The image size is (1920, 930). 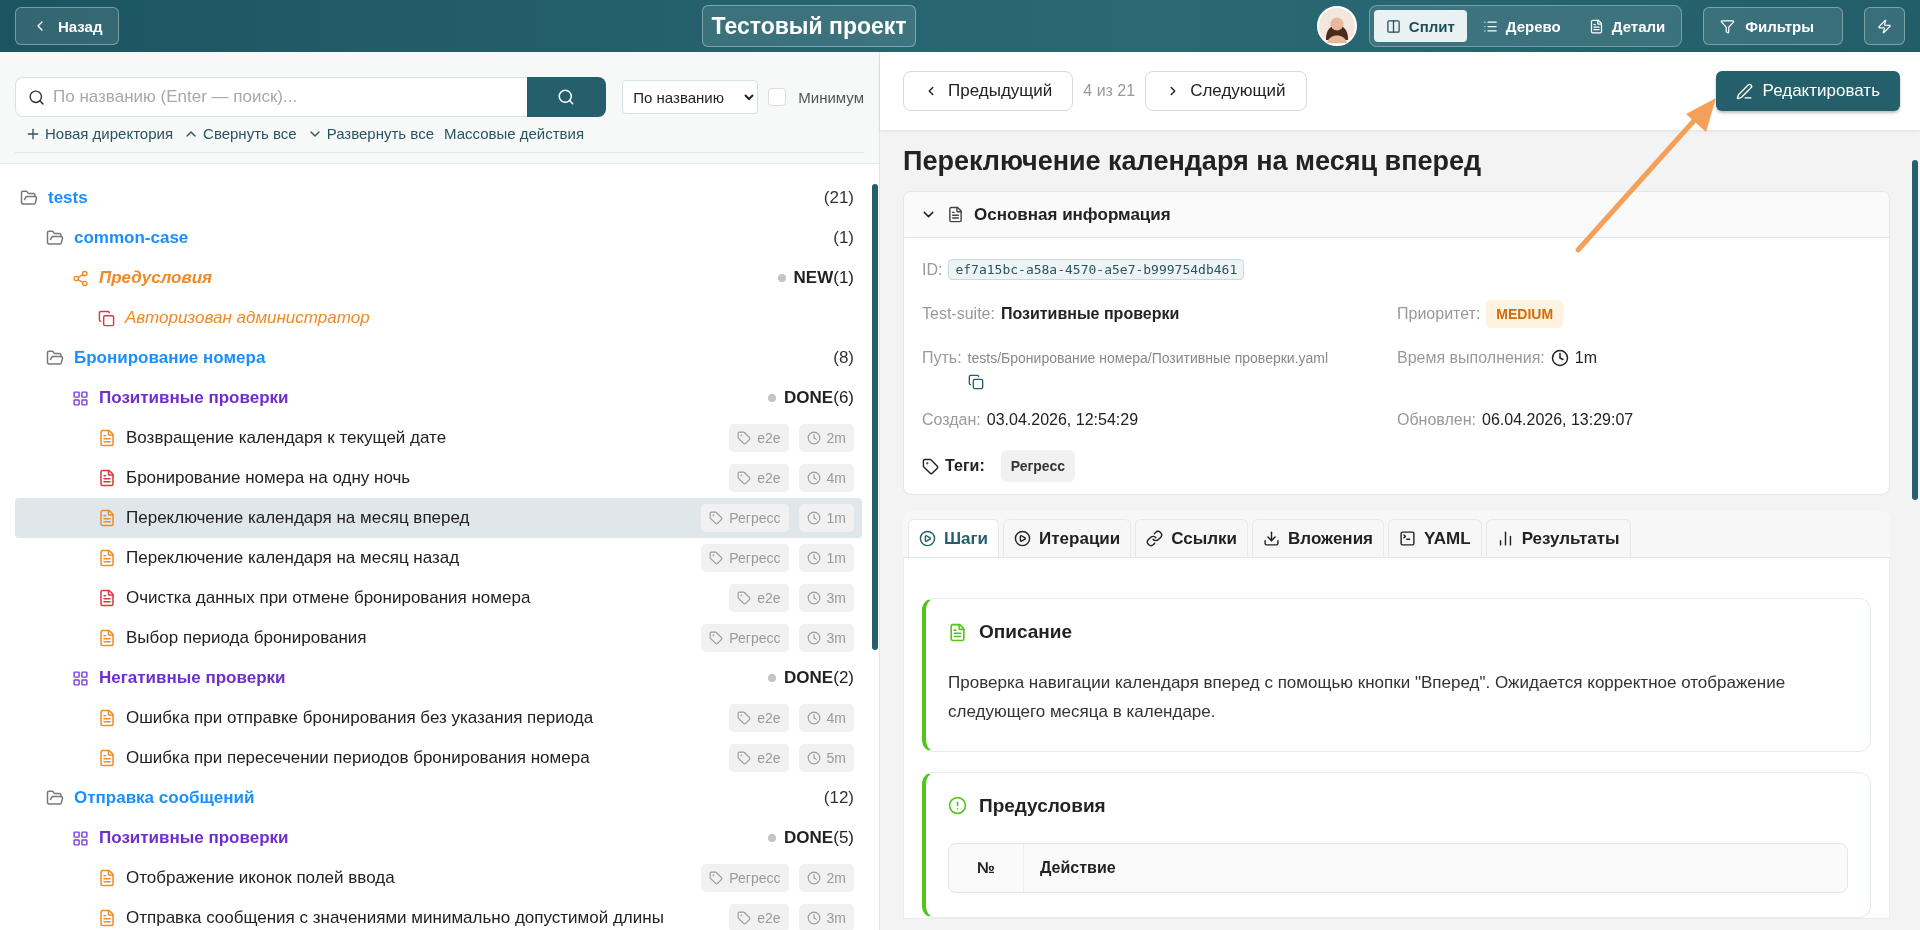 I want to click on tab: Ссылки, so click(x=1192, y=538).